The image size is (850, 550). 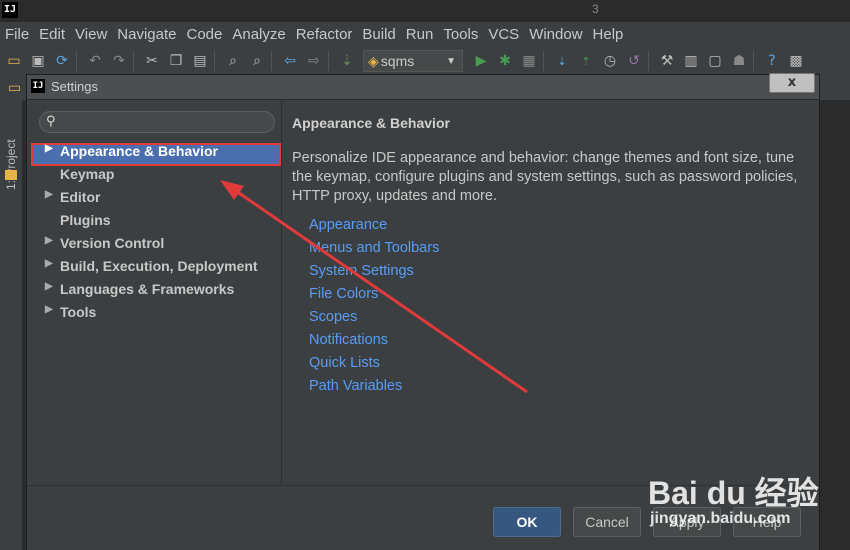 What do you see at coordinates (503, 34) in the screenshot?
I see `menu-item-vcs: VCS` at bounding box center [503, 34].